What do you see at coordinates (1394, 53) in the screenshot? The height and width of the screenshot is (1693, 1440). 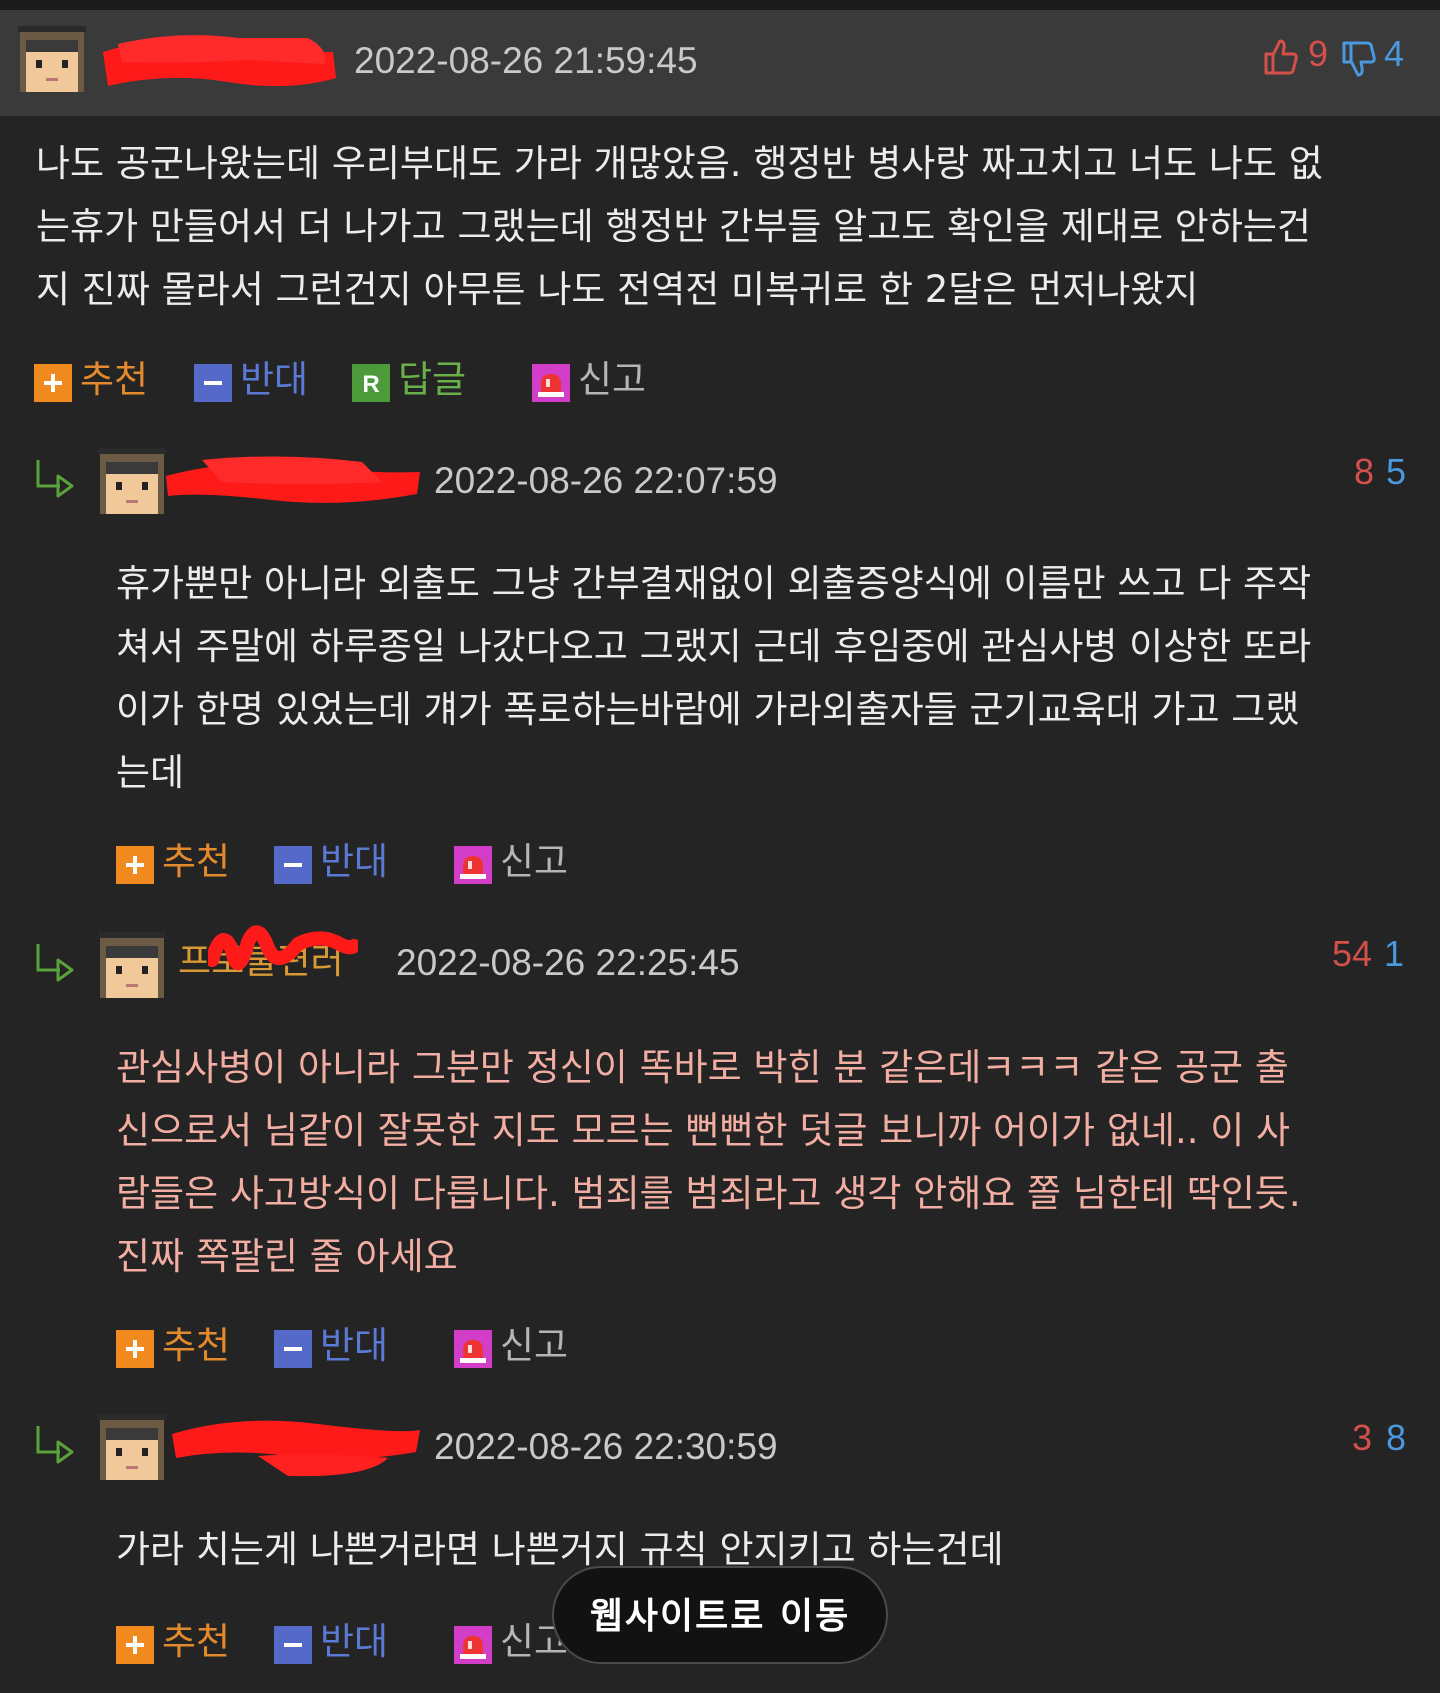 I see `downvote-count: 4` at bounding box center [1394, 53].